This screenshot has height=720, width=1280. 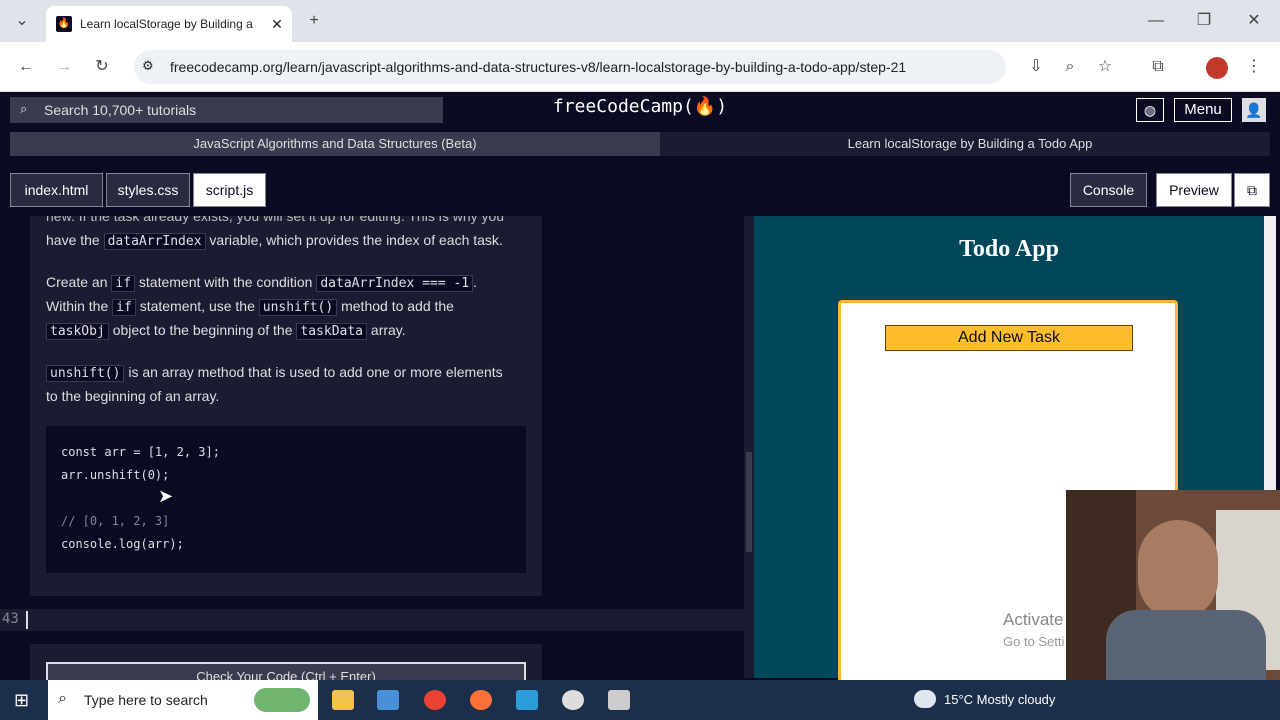 I want to click on editor-current-line: 43, so click(x=375, y=620).